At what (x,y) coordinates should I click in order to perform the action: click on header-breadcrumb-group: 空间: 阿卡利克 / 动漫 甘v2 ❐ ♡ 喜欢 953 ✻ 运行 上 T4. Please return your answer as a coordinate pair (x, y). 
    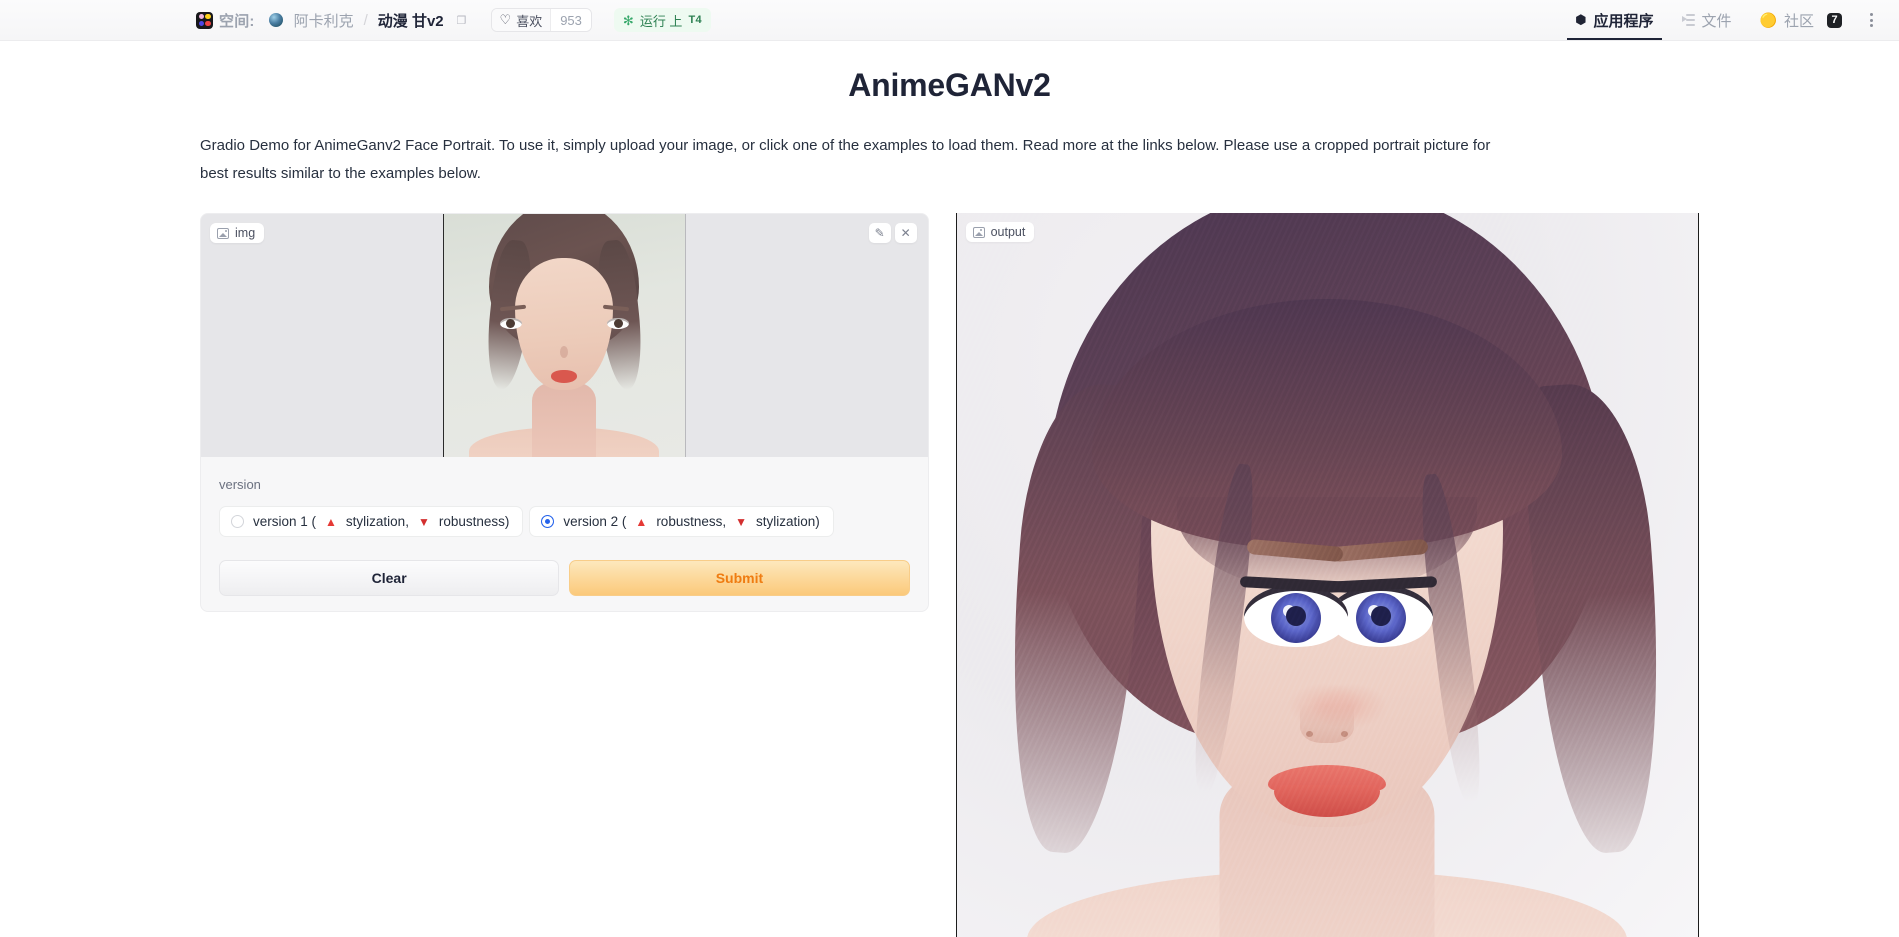
    Looking at the image, I should click on (453, 20).